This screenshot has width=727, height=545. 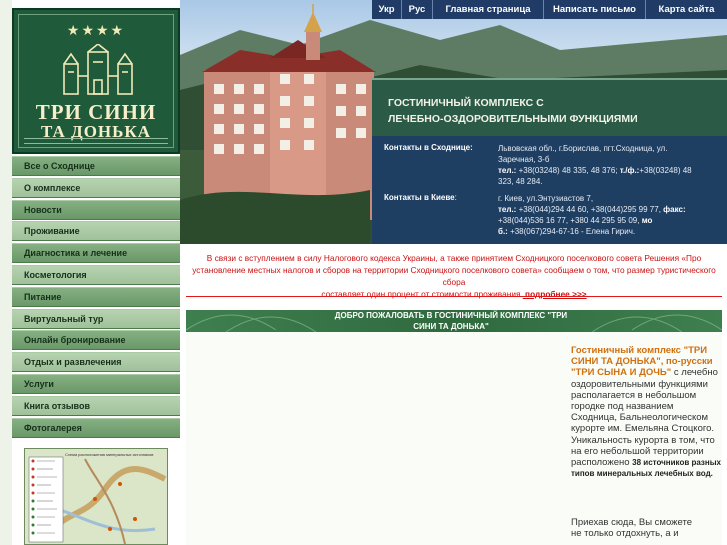 What do you see at coordinates (96, 274) in the screenshot?
I see `menu-item-cosmetology: Косметология` at bounding box center [96, 274].